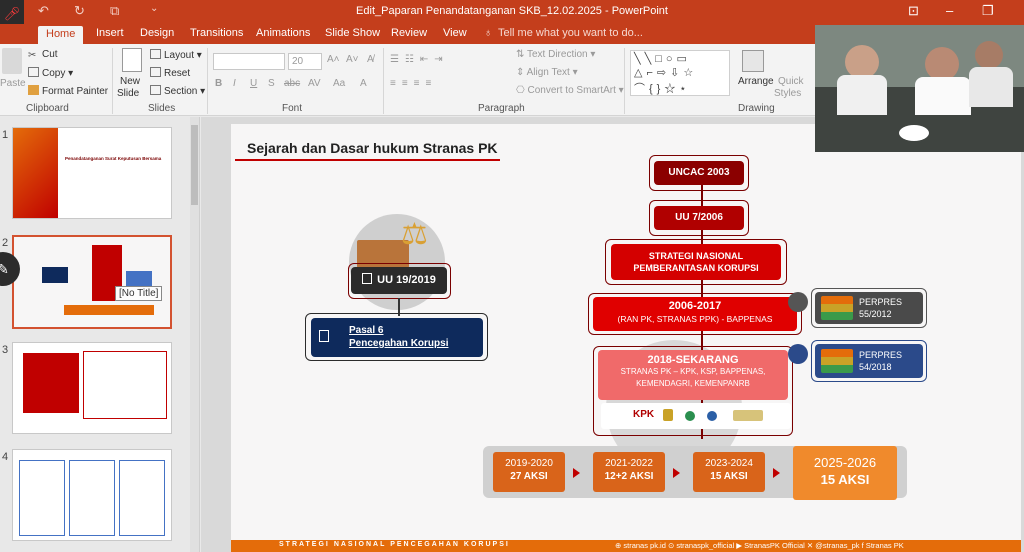  Describe the element at coordinates (753, 61) in the screenshot. I see `arrange-icon` at that location.